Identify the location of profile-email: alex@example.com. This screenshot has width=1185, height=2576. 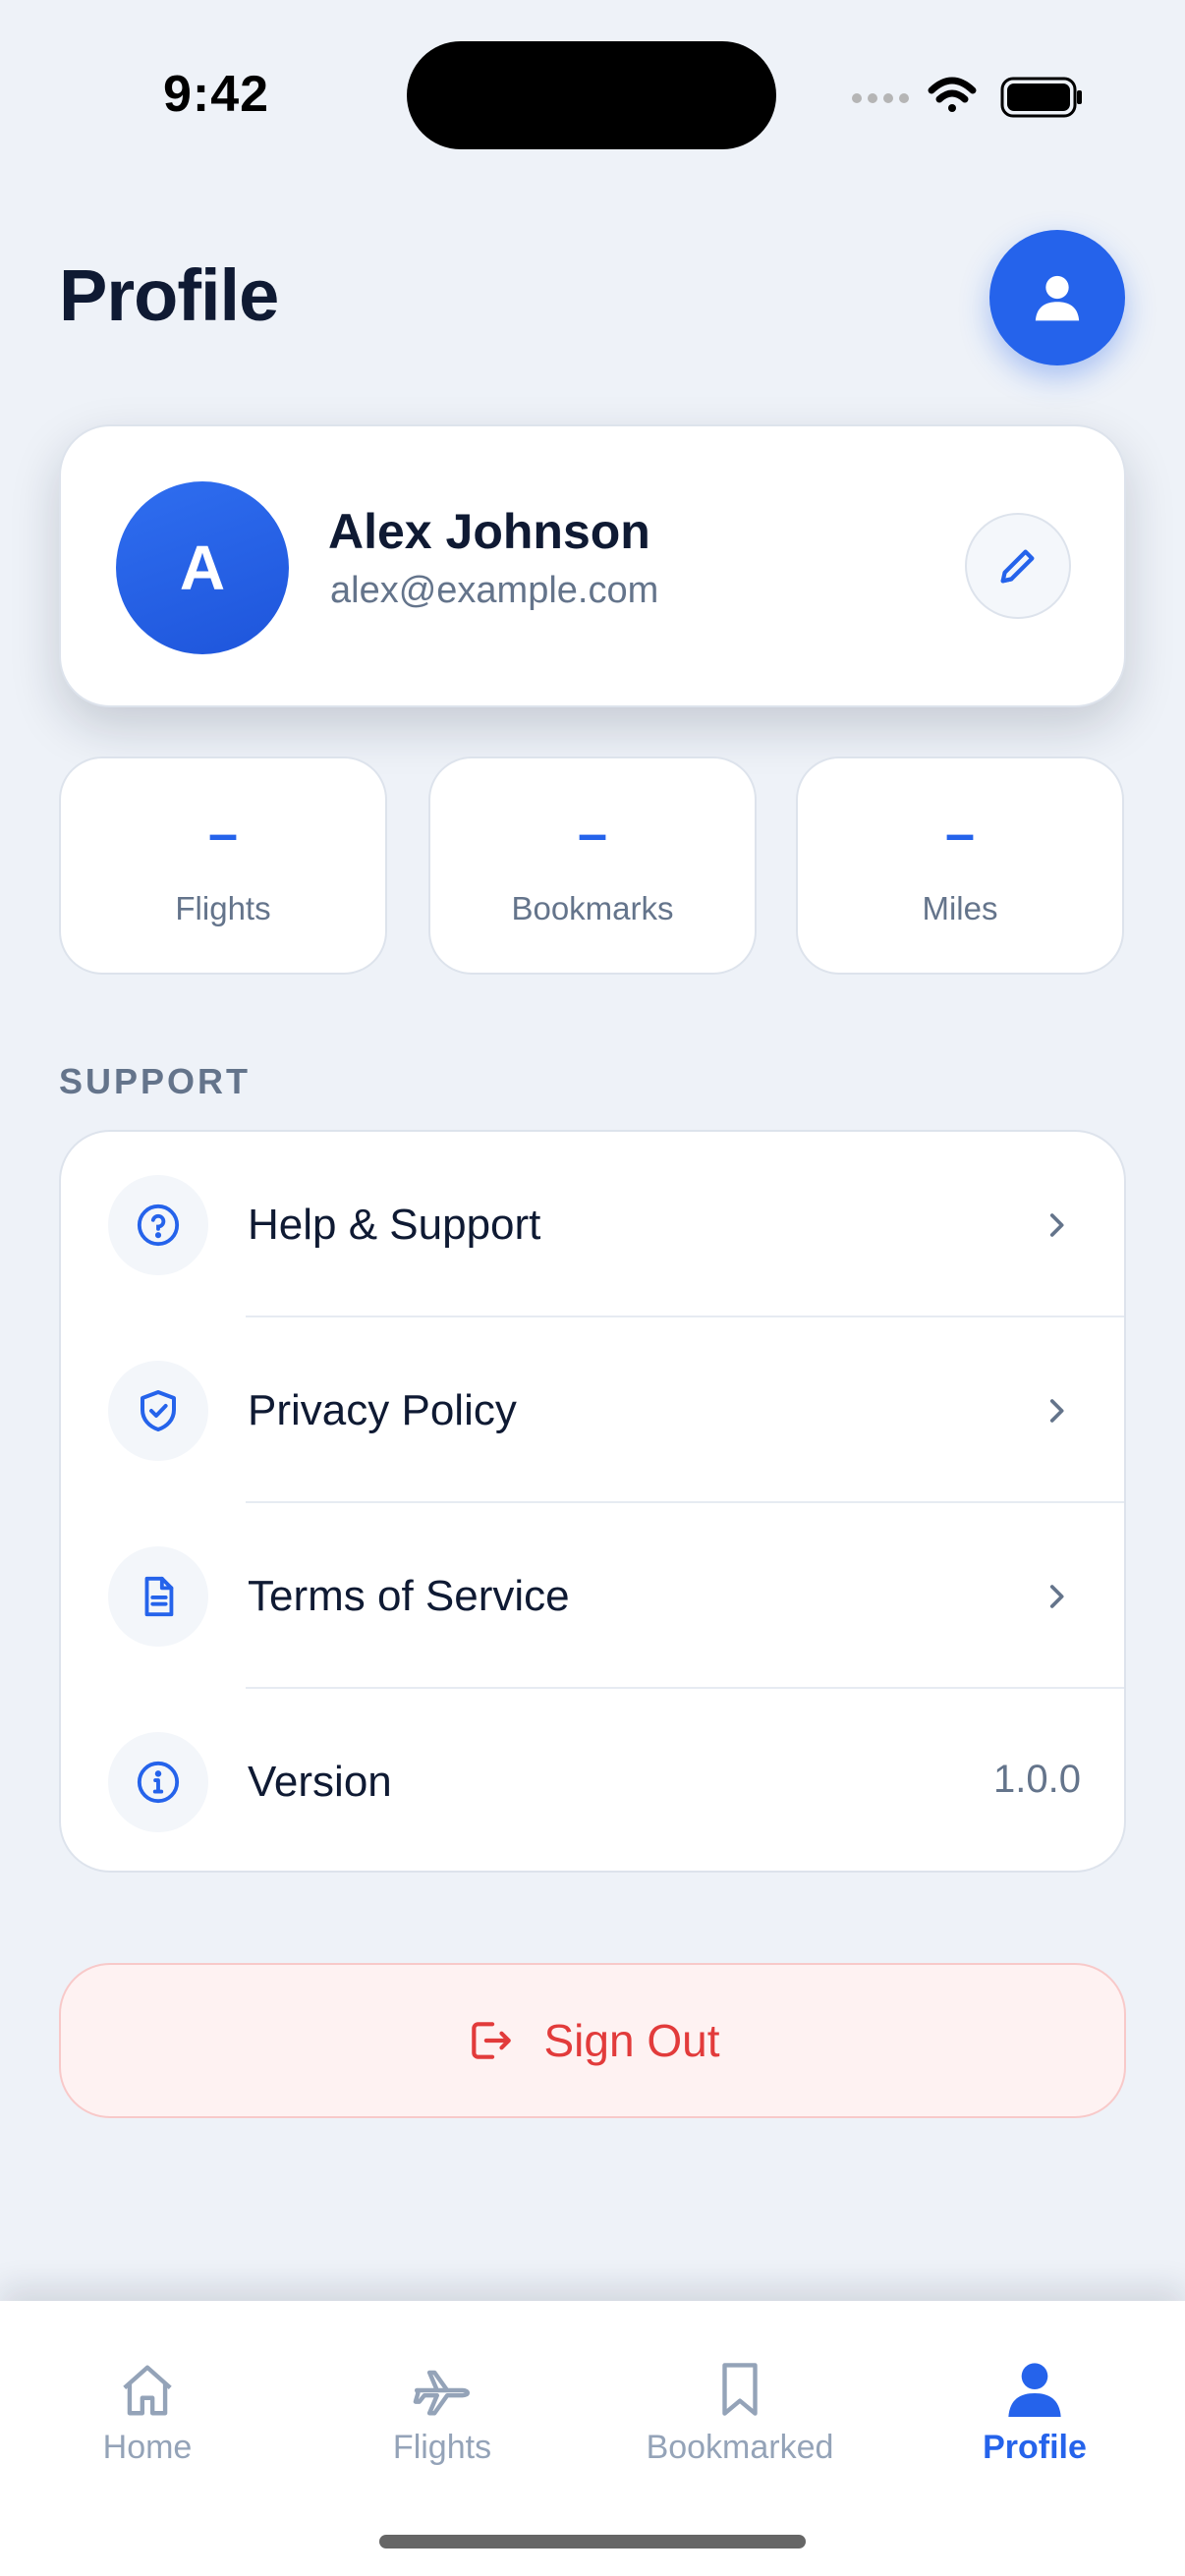
(495, 590).